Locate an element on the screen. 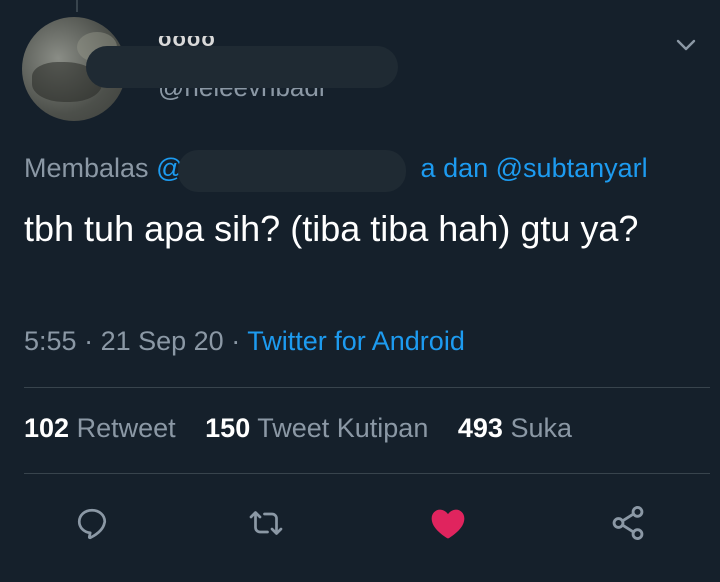  thread-connector-line is located at coordinates (77, 6).